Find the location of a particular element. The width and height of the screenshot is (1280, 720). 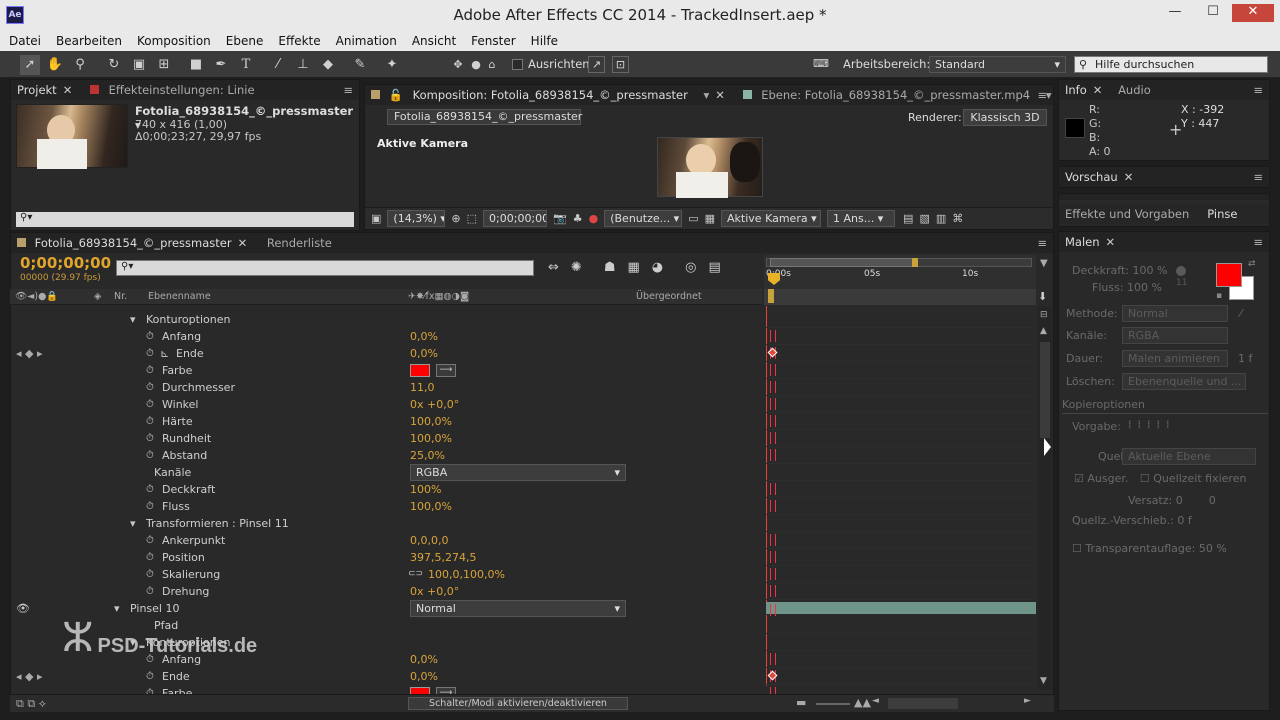

paint-duration-select: Malen animieren is located at coordinates (1175, 358).